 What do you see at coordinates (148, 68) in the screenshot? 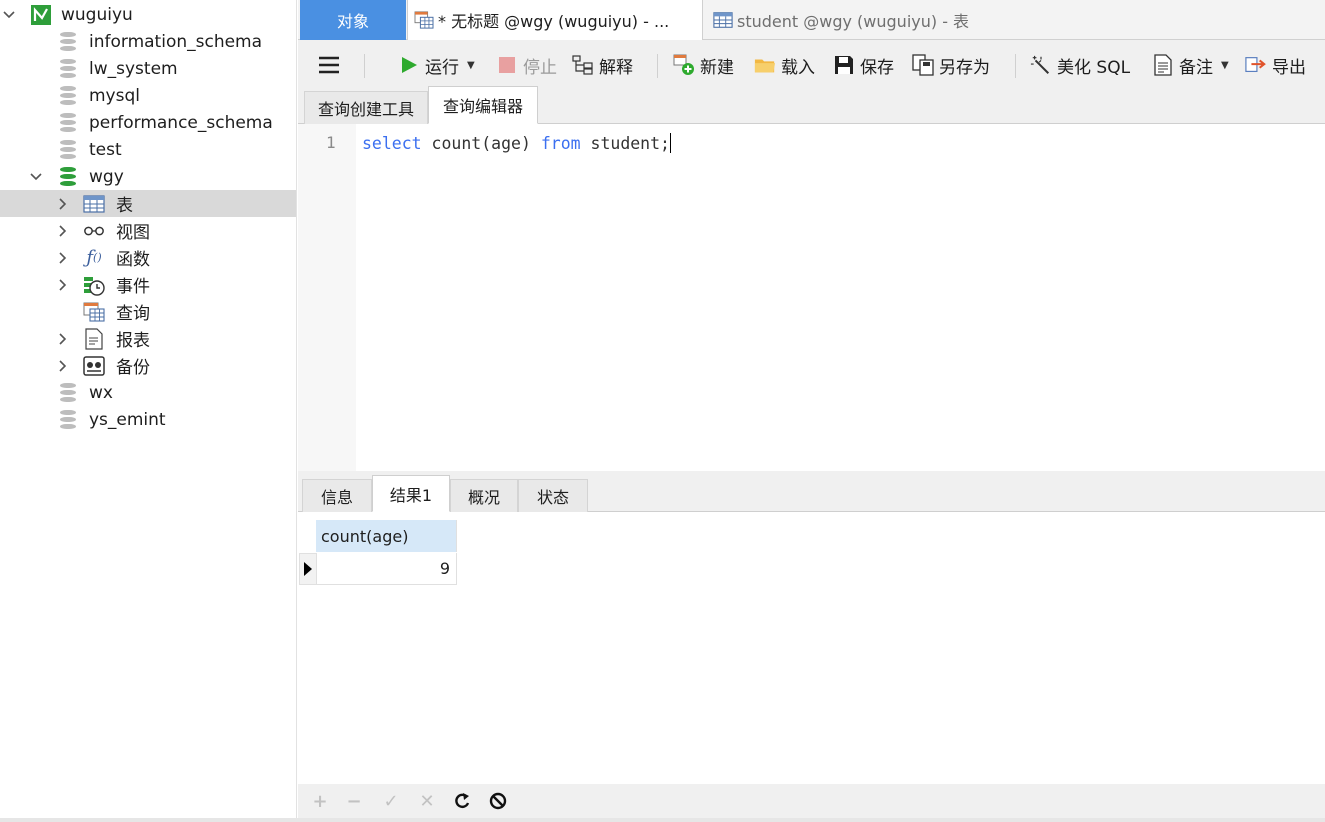
I see `tree-db-lw-system: lw_system` at bounding box center [148, 68].